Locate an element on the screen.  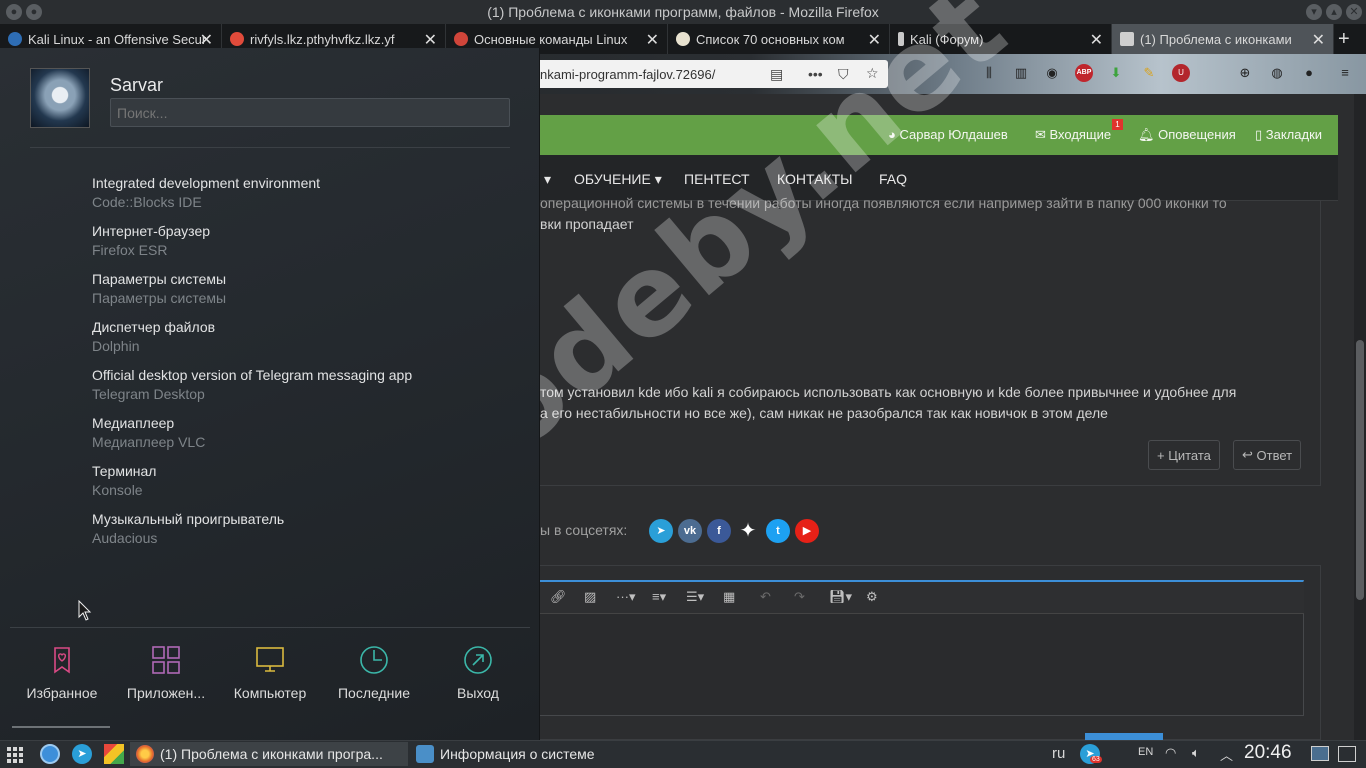
window-menu-icon: ● is located at coordinates (14, 12).